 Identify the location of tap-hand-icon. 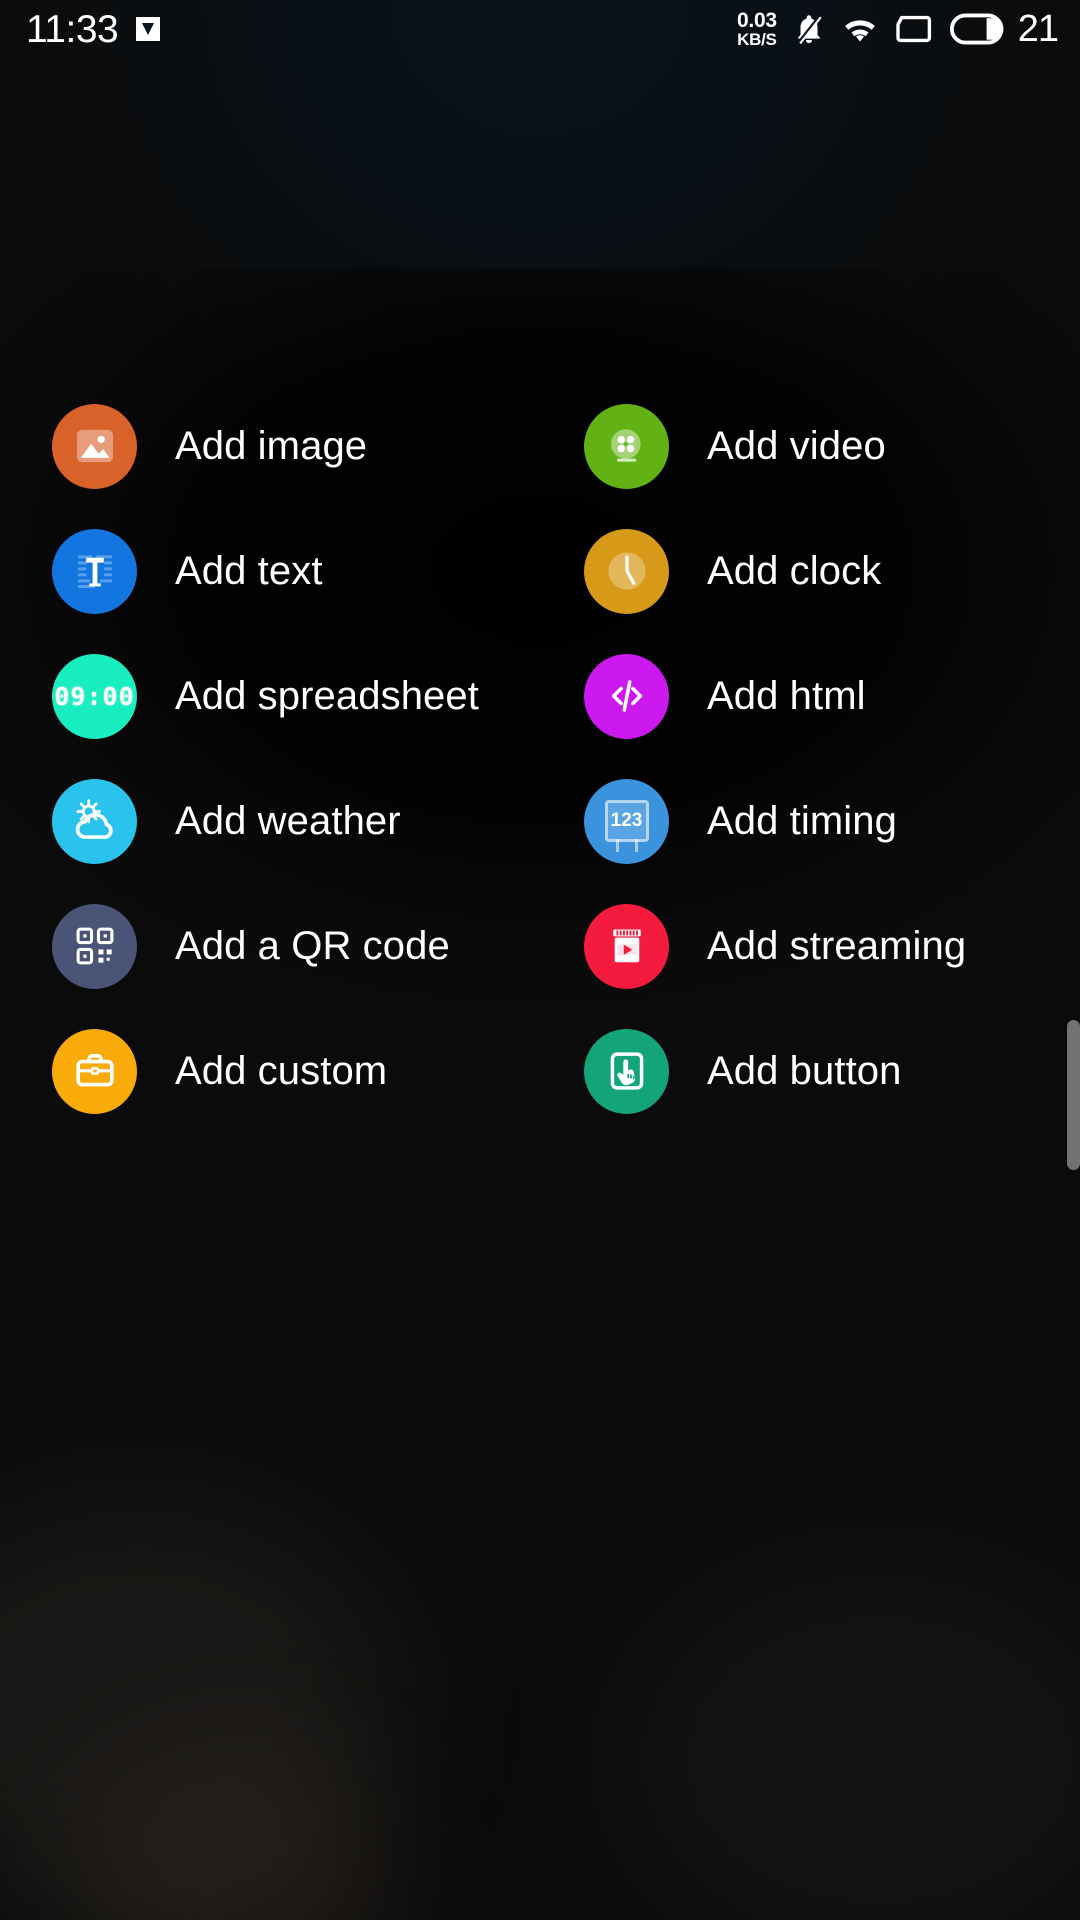
(626, 1071).